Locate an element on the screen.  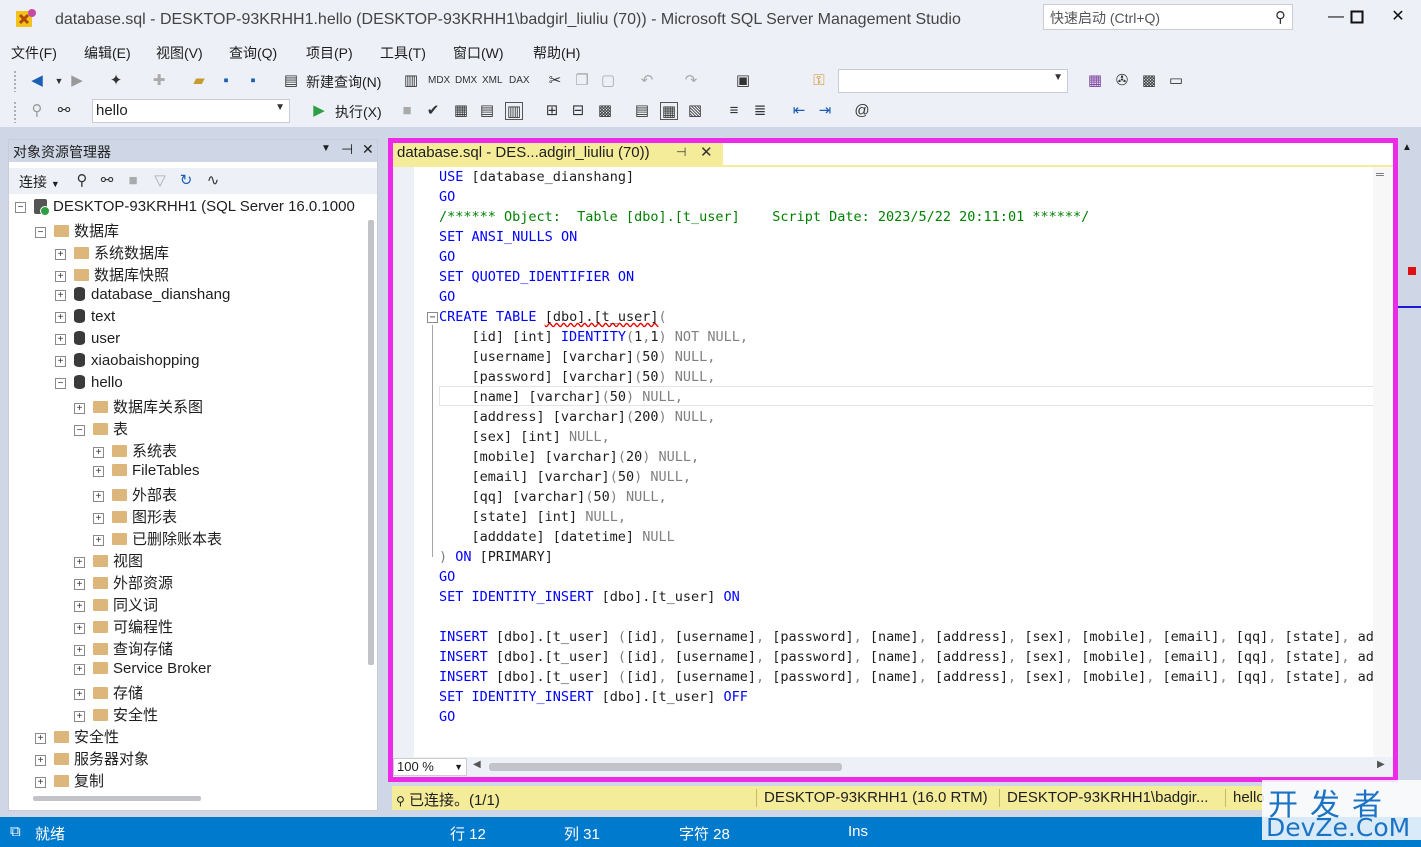
back-icon: ◀ is located at coordinates (37, 81).